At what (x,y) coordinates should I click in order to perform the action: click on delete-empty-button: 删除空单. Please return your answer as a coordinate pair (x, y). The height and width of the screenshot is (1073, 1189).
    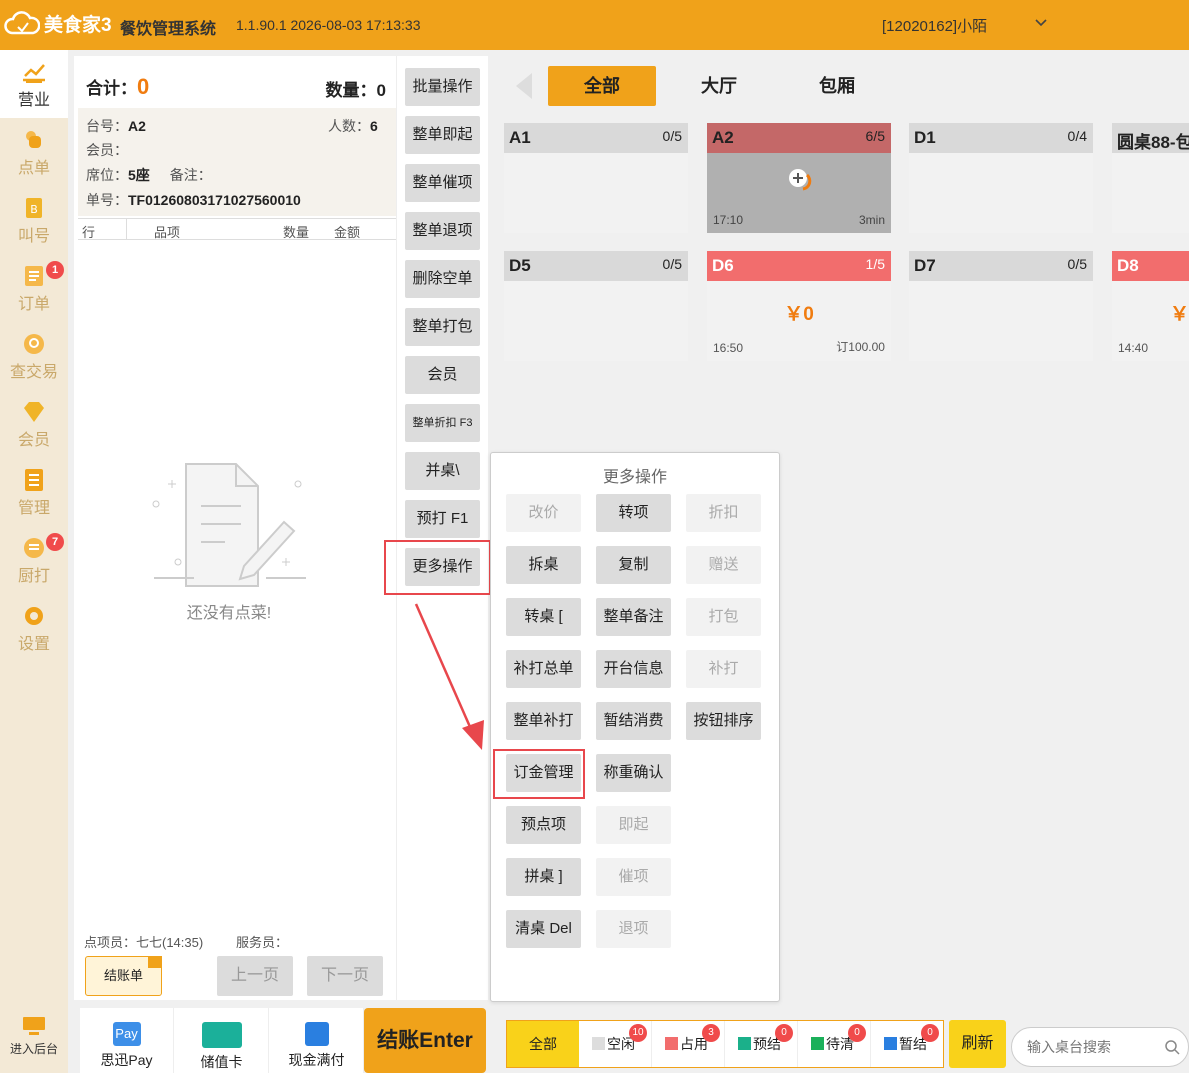
    Looking at the image, I should click on (442, 279).